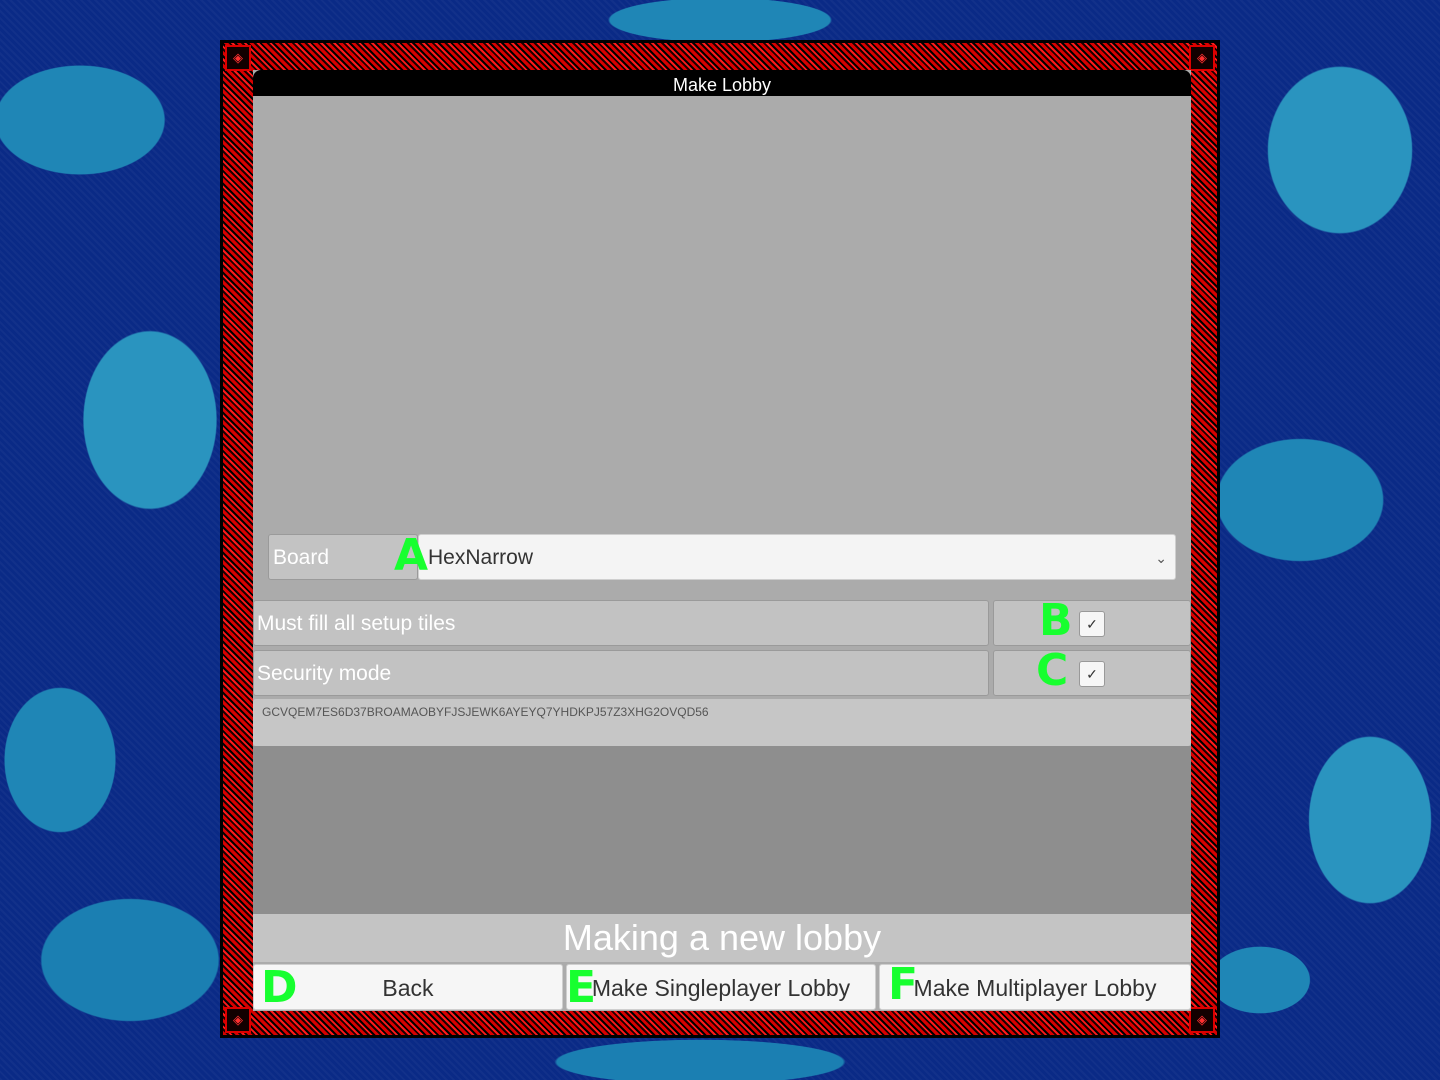 The image size is (1440, 1080). Describe the element at coordinates (1052, 670) in the screenshot. I see `annotation-marker-c: C` at that location.